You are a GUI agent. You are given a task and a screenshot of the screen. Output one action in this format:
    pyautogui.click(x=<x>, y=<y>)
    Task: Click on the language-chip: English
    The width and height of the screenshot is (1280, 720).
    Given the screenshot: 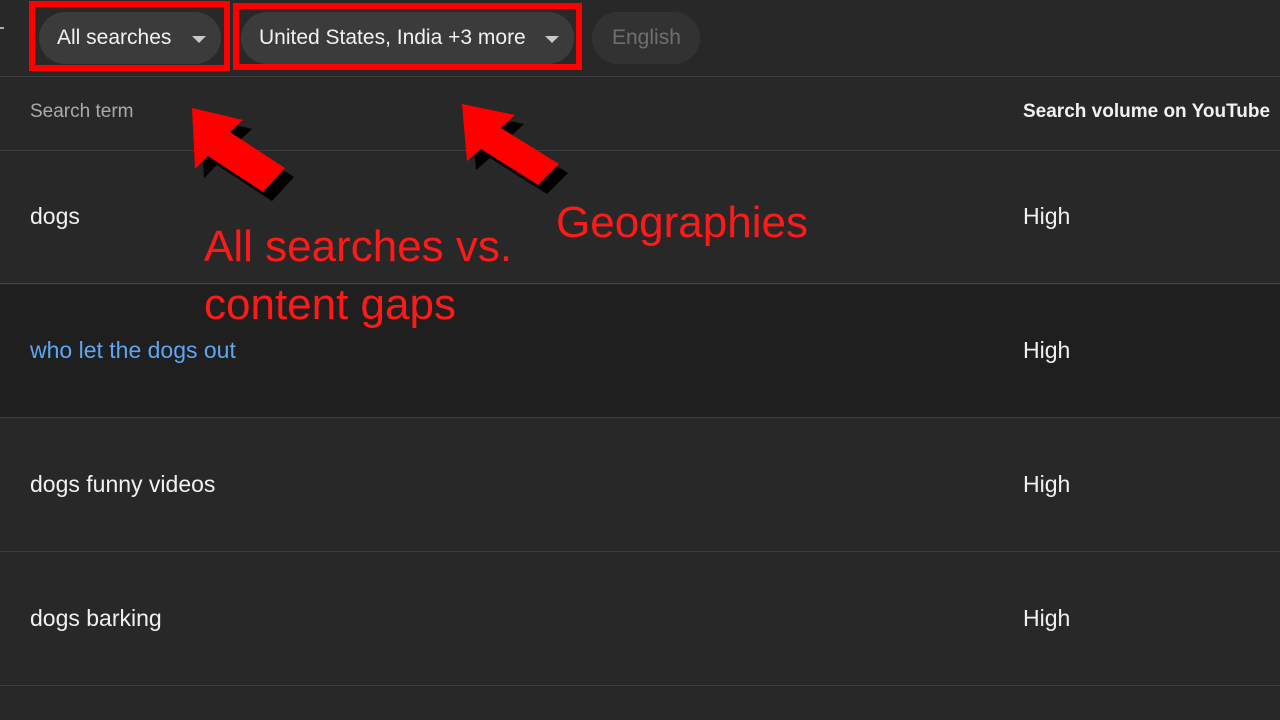 What is the action you would take?
    pyautogui.click(x=646, y=38)
    